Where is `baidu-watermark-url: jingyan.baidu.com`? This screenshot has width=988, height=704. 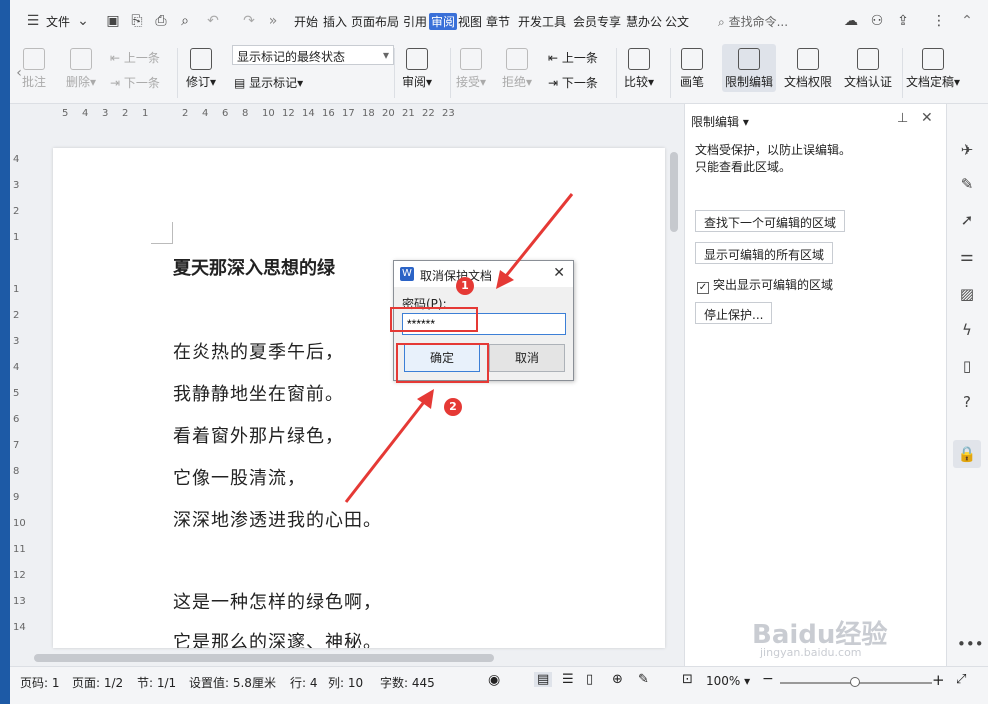 baidu-watermark-url: jingyan.baidu.com is located at coordinates (811, 652).